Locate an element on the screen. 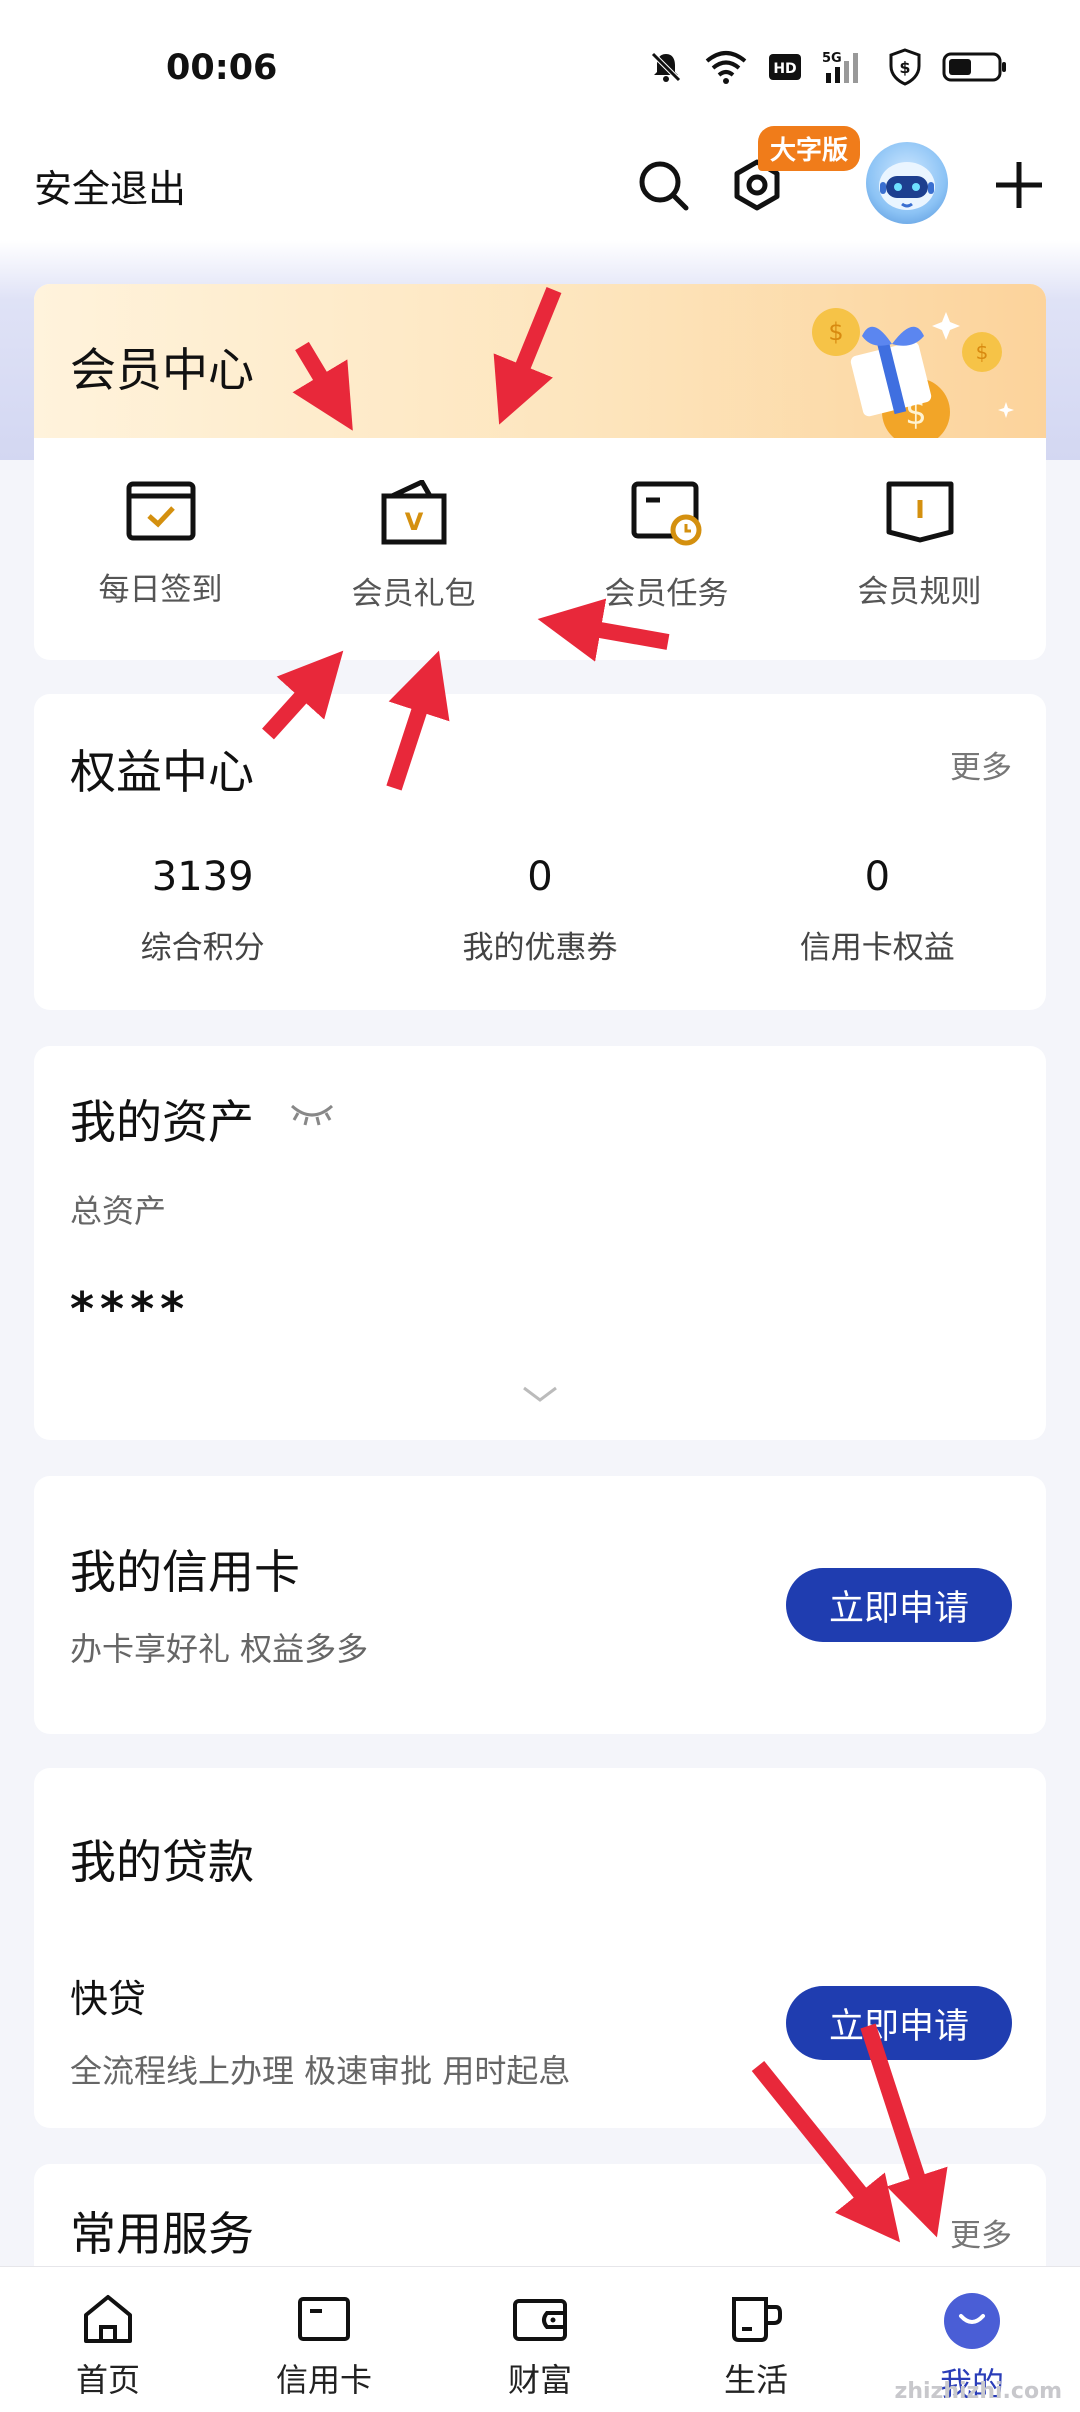 The width and height of the screenshot is (1080, 2412). credit-card-subtitle: 办卡享好礼 权益多多 is located at coordinates (219, 1649).